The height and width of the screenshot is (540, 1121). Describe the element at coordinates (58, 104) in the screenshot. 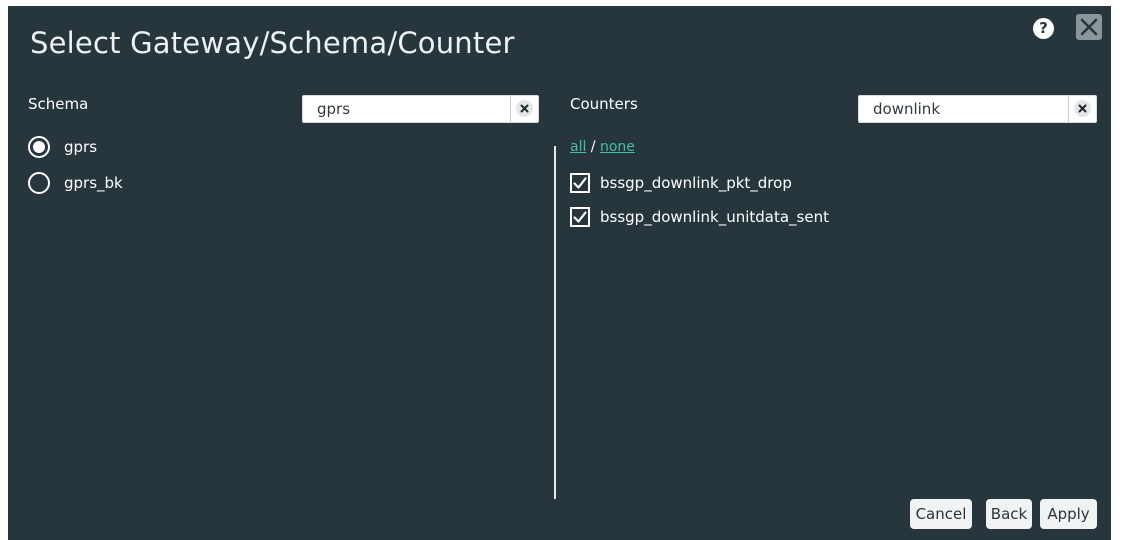

I see `schema-label: Schema` at that location.